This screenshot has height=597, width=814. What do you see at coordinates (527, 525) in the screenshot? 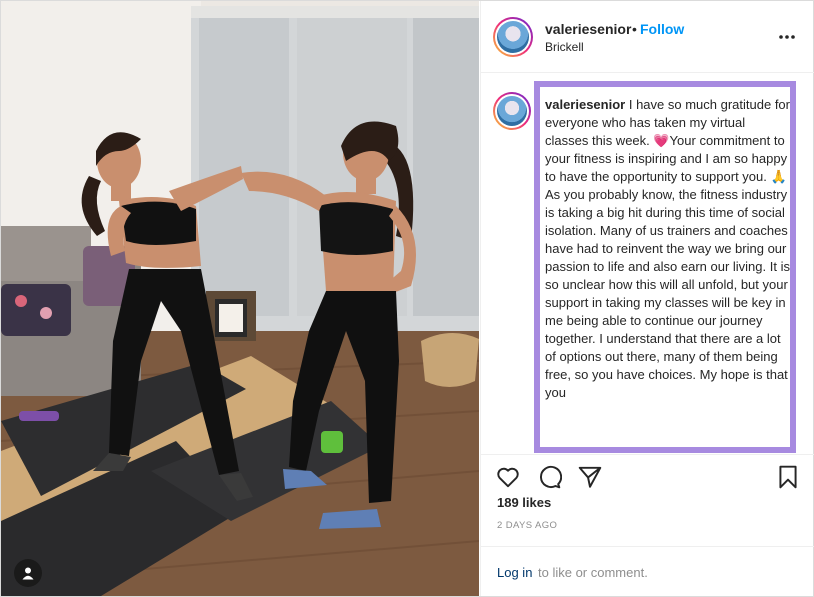
I see `post-date: 2 DAYS AGO` at bounding box center [527, 525].